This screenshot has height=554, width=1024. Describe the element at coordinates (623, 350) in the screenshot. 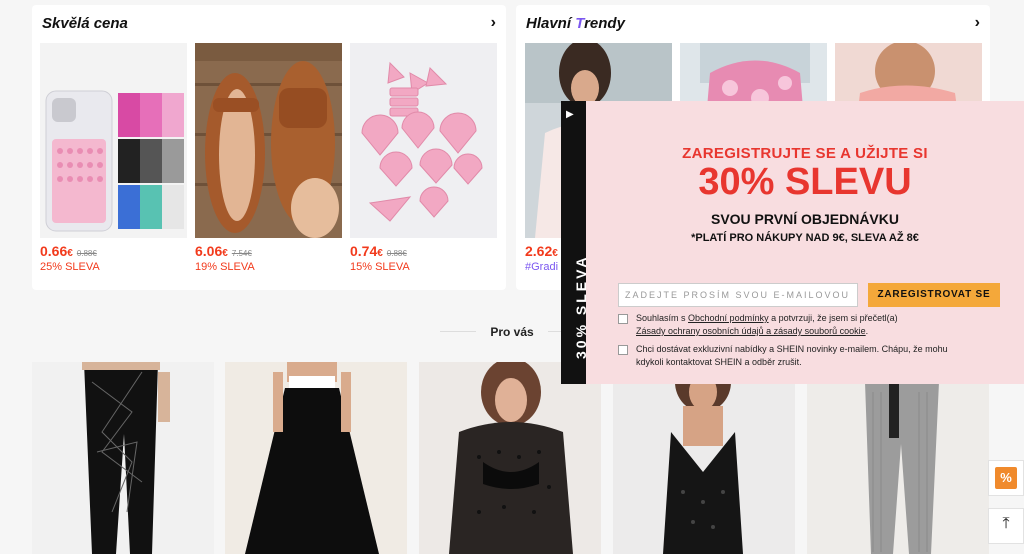

I see `newsletter-checkbox` at that location.